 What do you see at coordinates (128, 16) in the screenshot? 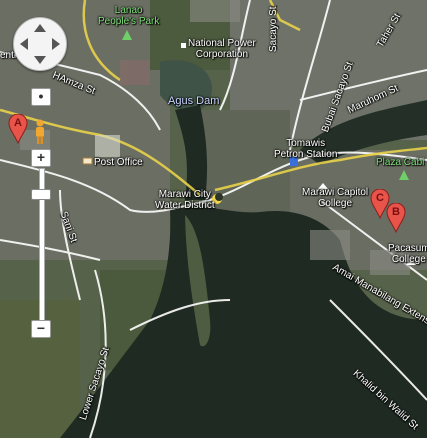
I see `park-label: Lanao People's Park` at bounding box center [128, 16].